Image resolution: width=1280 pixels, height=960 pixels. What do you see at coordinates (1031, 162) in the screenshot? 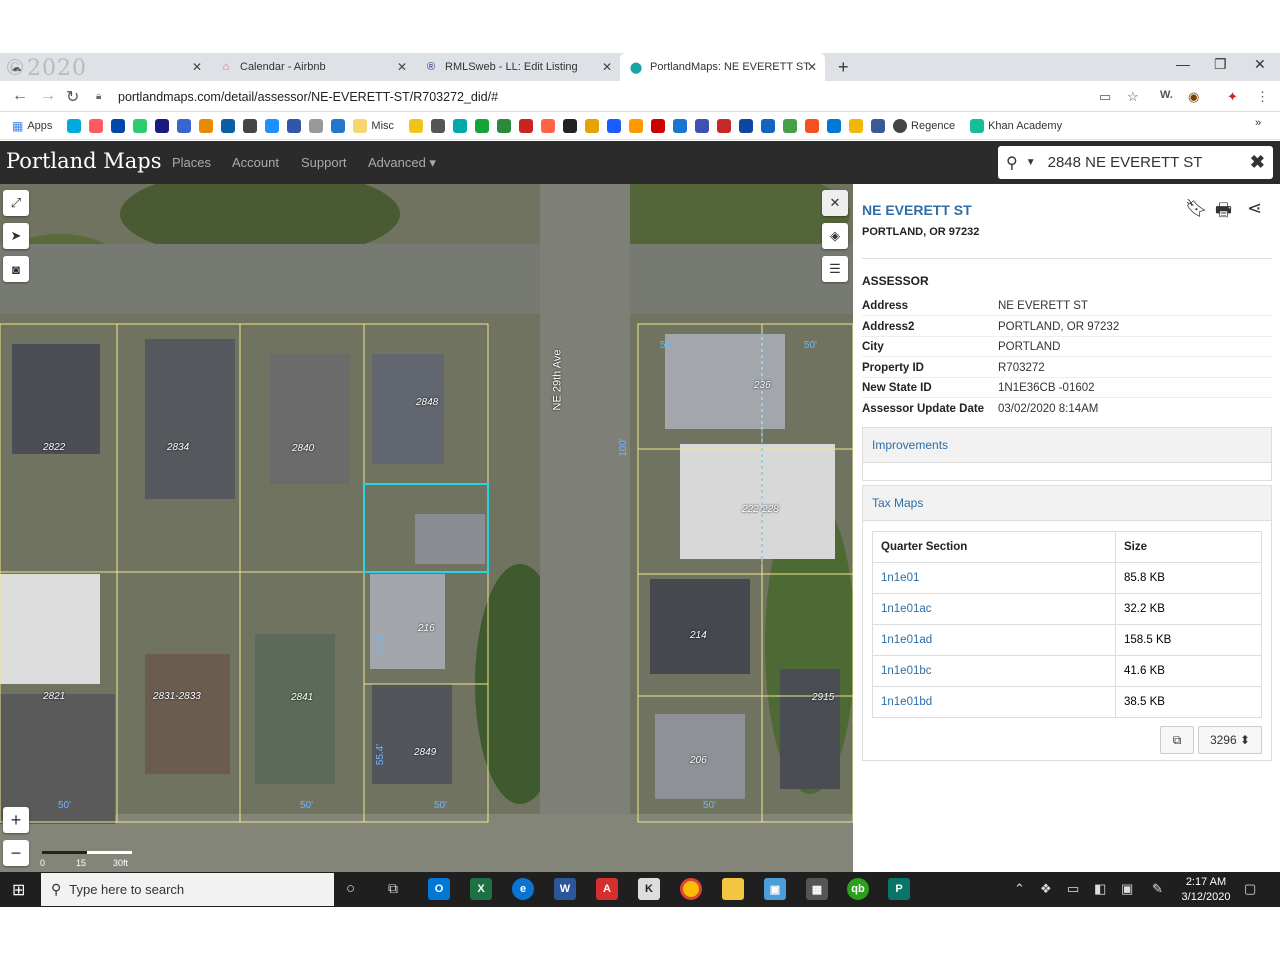
I see `chevron-down-icon: ▼` at bounding box center [1031, 162].